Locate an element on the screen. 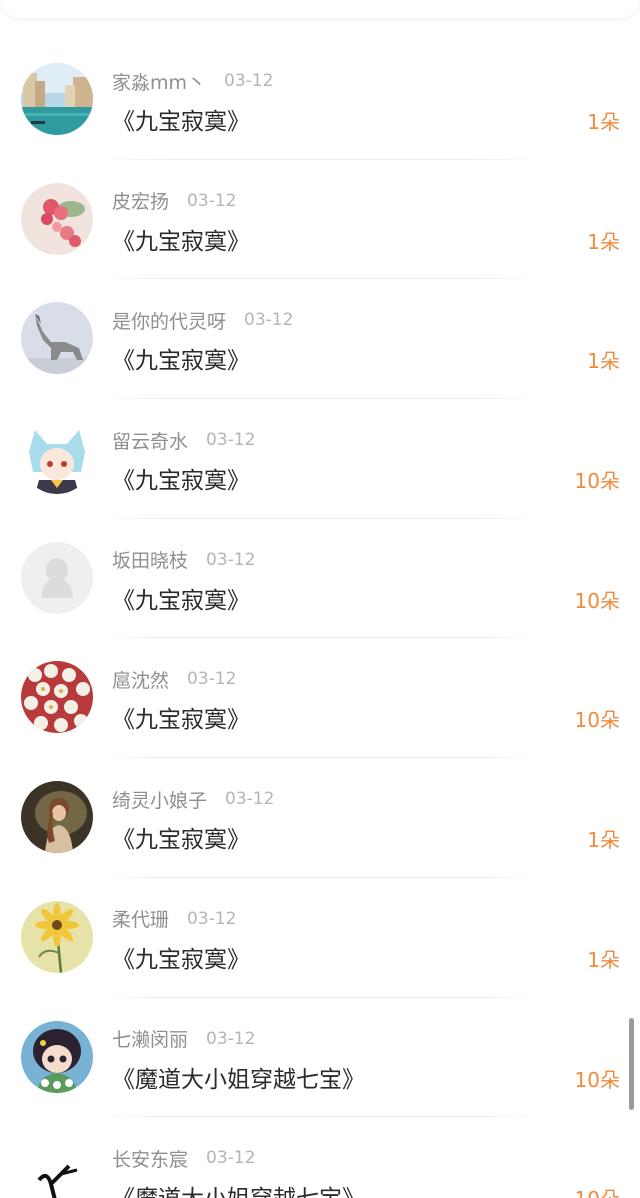  yellow-daisy-avatar is located at coordinates (57, 936).